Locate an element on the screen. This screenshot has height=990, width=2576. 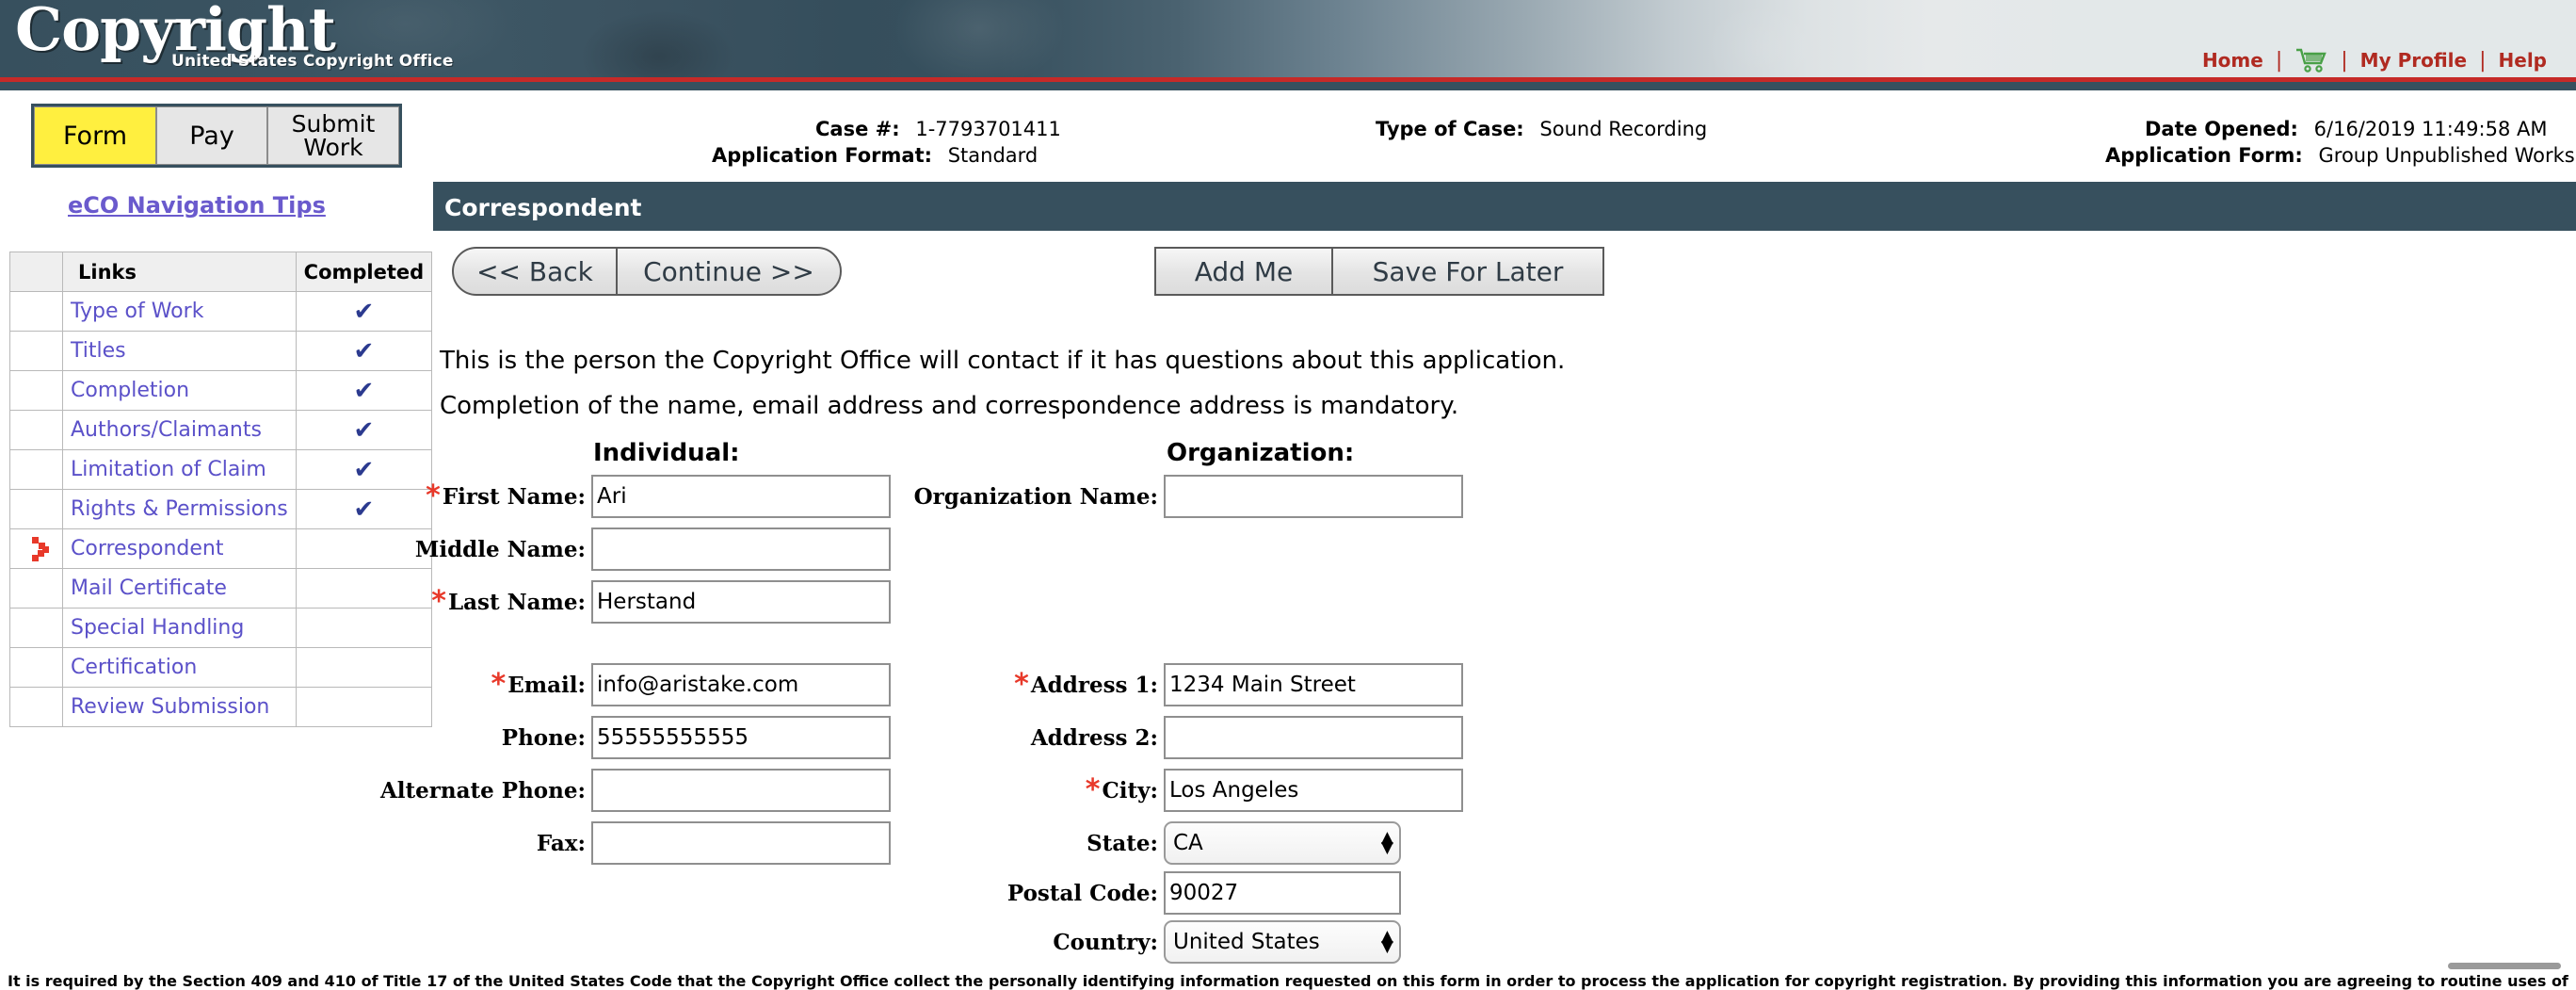
top-navigation: Home | | My Profile | Help is located at coordinates (2374, 61).